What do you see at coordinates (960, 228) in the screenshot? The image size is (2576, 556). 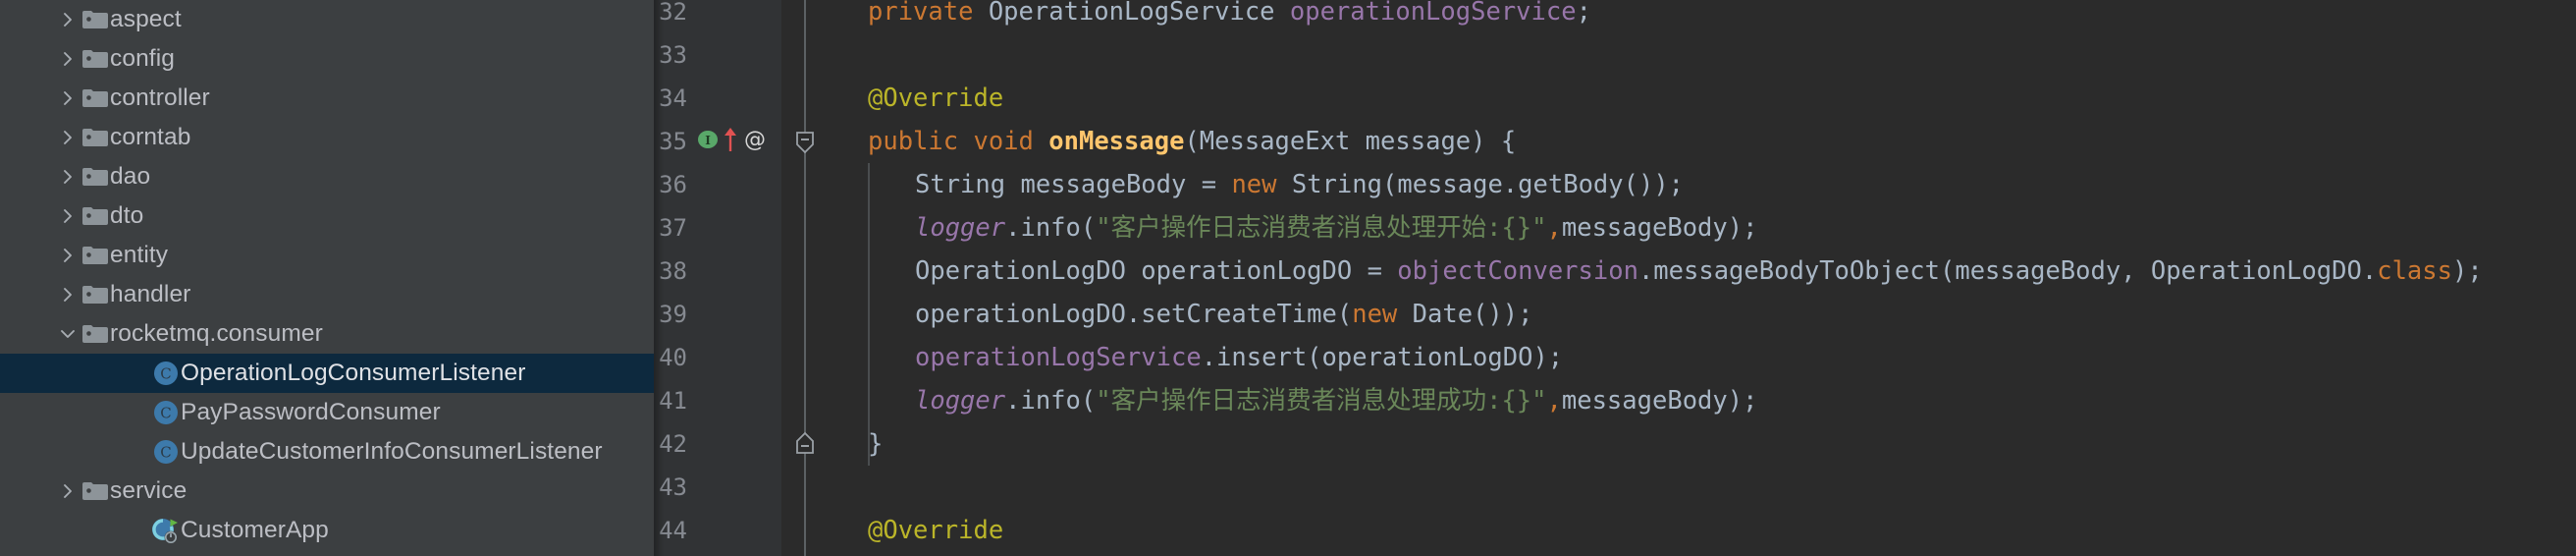 I see `code-token: logger` at bounding box center [960, 228].